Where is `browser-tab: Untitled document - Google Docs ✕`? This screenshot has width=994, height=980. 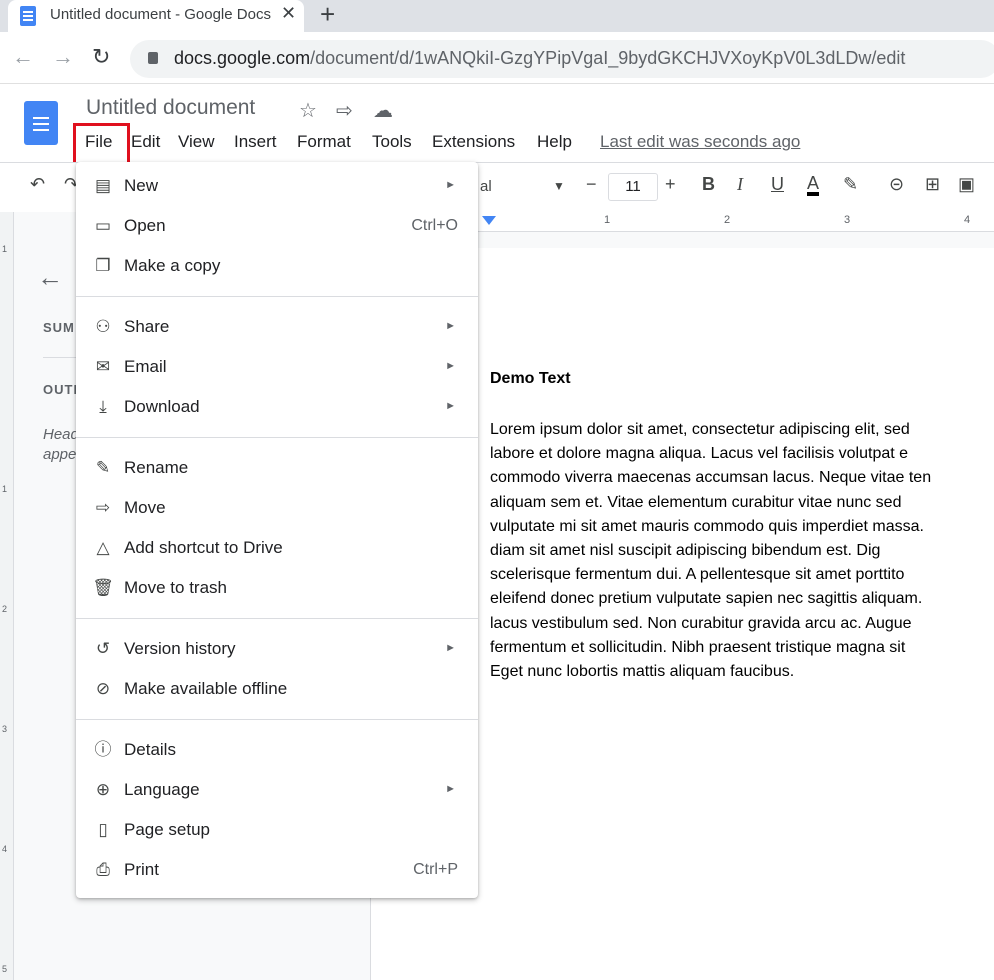
browser-tab: Untitled document - Google Docs ✕ is located at coordinates (156, 16).